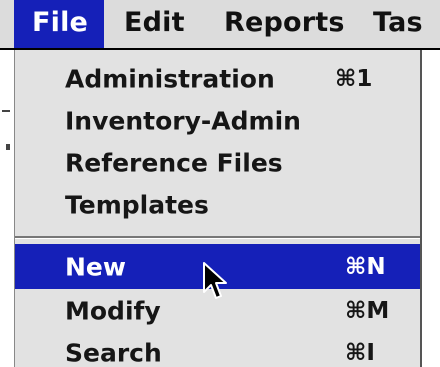  Describe the element at coordinates (170, 78) in the screenshot. I see `menu-item-label: Administration` at that location.